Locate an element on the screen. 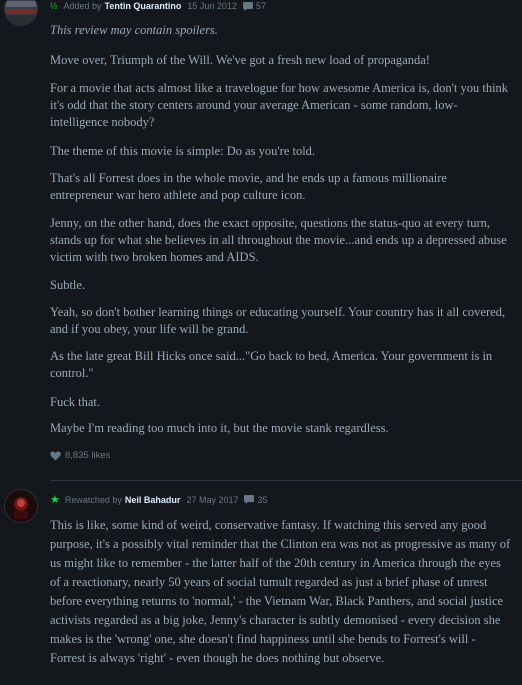 Image resolution: width=522 pixels, height=685 pixels. like-button: 8,835 likes is located at coordinates (80, 455).